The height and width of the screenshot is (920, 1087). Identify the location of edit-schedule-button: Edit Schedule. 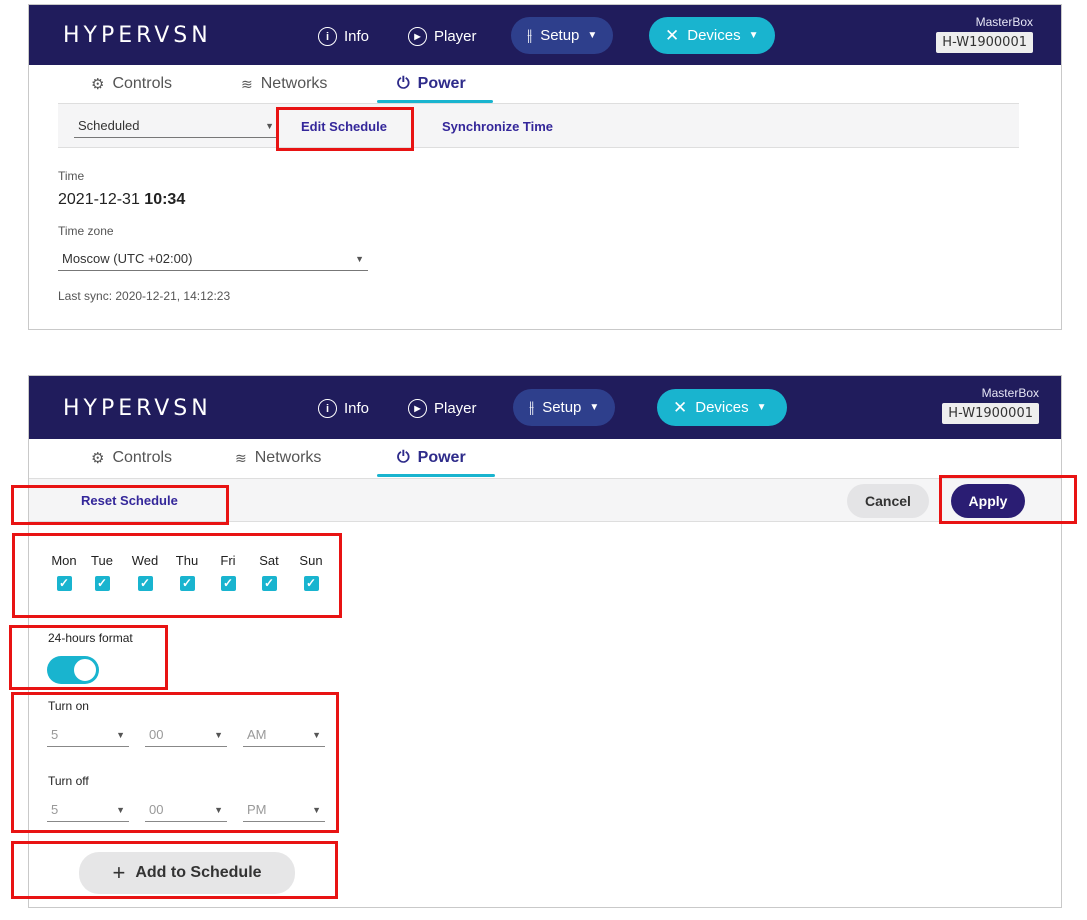
(344, 126).